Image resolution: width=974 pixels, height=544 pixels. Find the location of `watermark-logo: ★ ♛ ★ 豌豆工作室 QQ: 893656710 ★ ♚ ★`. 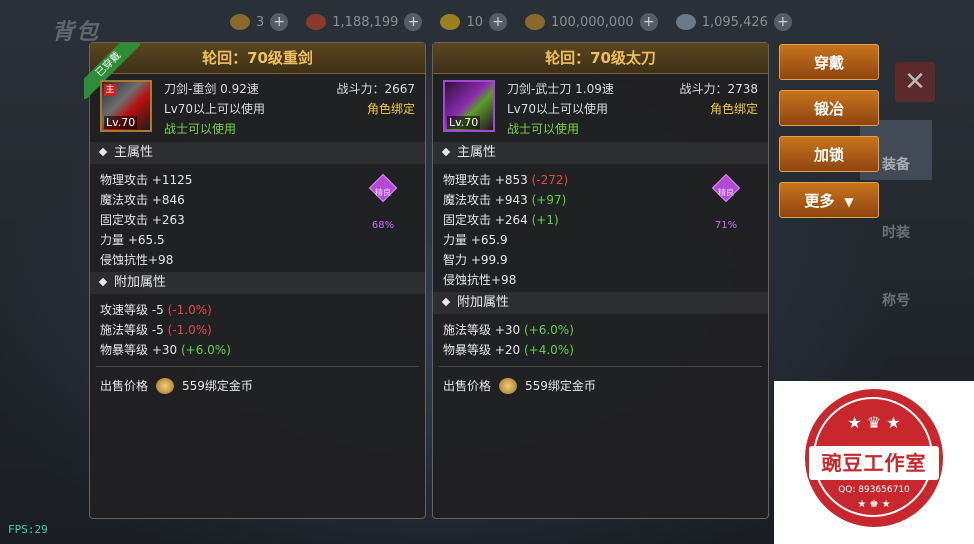

watermark-logo: ★ ♛ ★ 豌豆工作室 QQ: 893656710 ★ ♚ ★ is located at coordinates (874, 462).